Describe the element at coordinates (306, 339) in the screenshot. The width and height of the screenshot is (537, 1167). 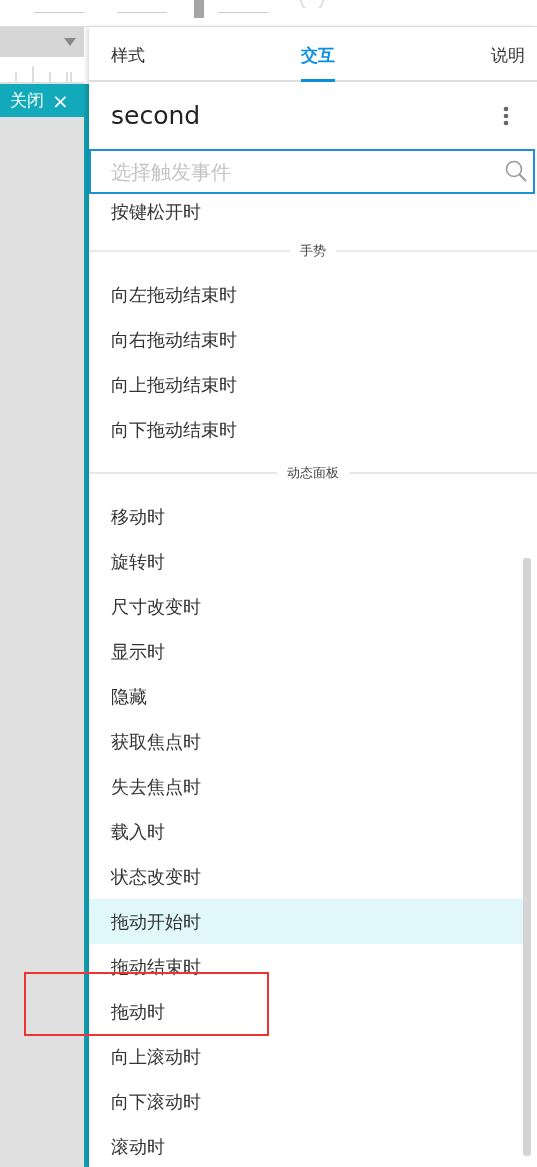
I see `event-item: 向右拖动结束时` at that location.